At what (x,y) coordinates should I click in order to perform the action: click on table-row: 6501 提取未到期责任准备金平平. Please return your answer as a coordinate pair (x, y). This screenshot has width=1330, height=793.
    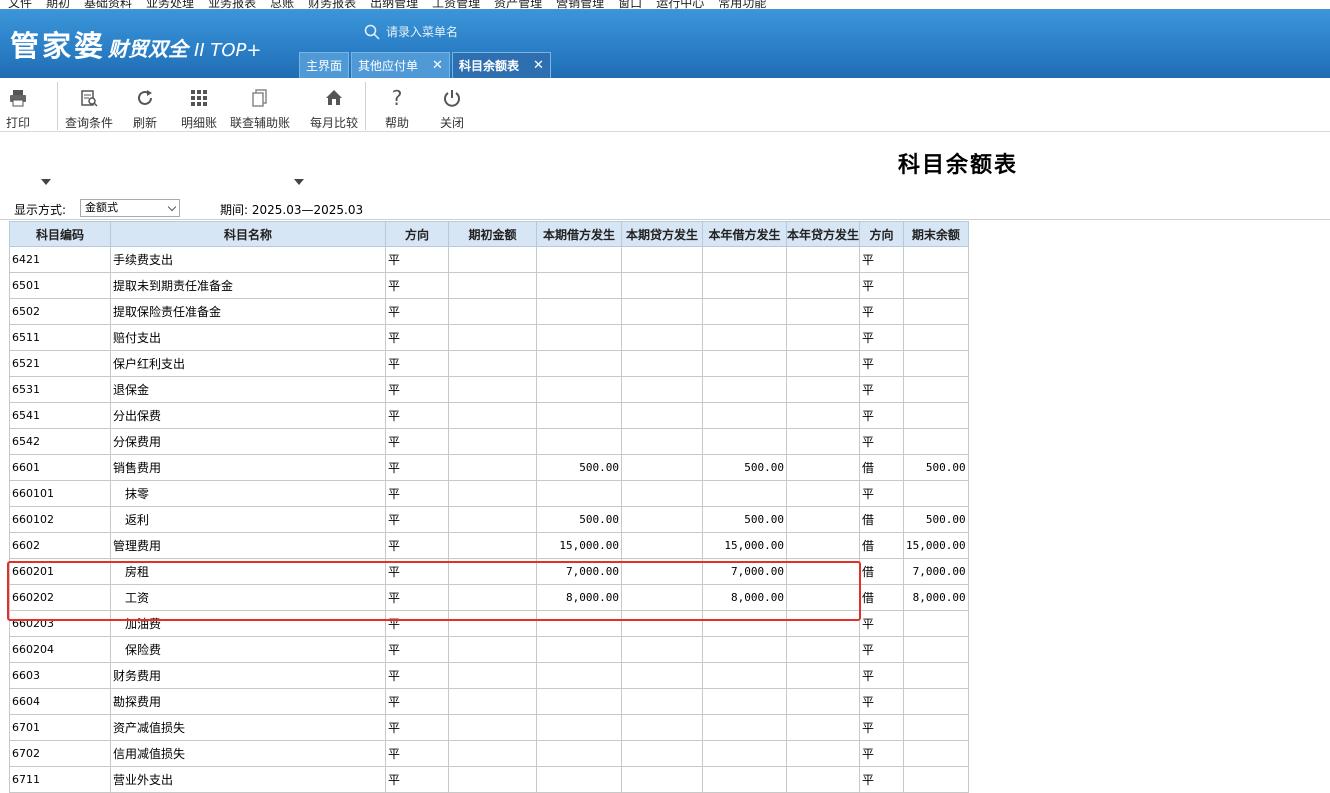
    Looking at the image, I should click on (489, 285).